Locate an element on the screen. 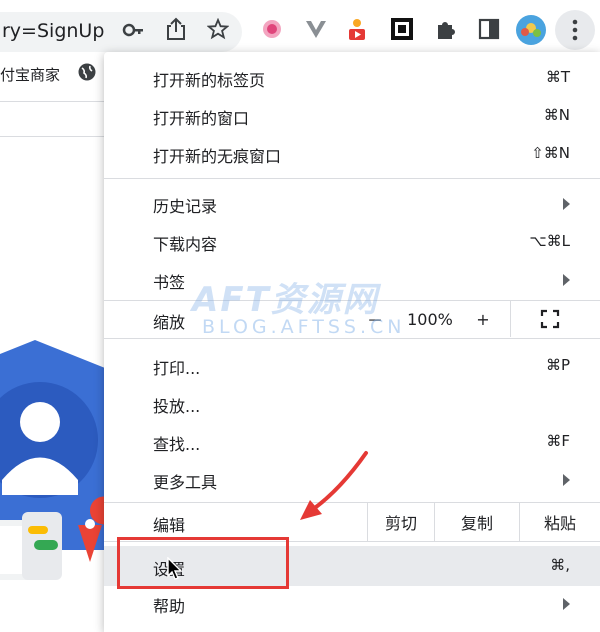 This screenshot has width=600, height=632. more-vert-icon is located at coordinates (575, 30).